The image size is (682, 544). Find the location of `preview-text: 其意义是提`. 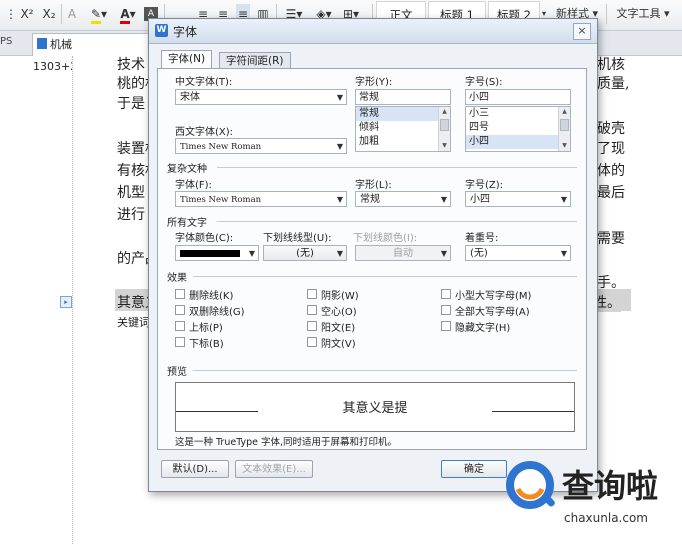

preview-text: 其意义是提 is located at coordinates (375, 408).